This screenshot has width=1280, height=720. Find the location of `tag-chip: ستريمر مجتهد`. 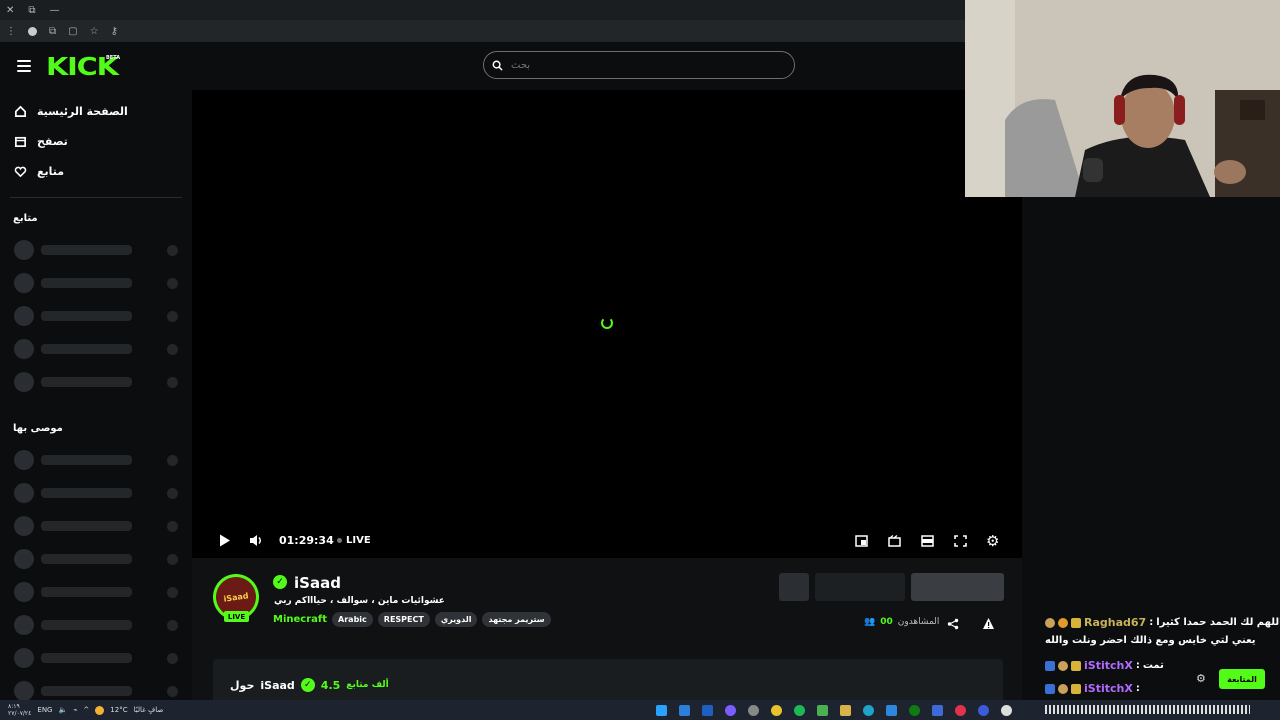

tag-chip: ستريمر مجتهد is located at coordinates (516, 619).